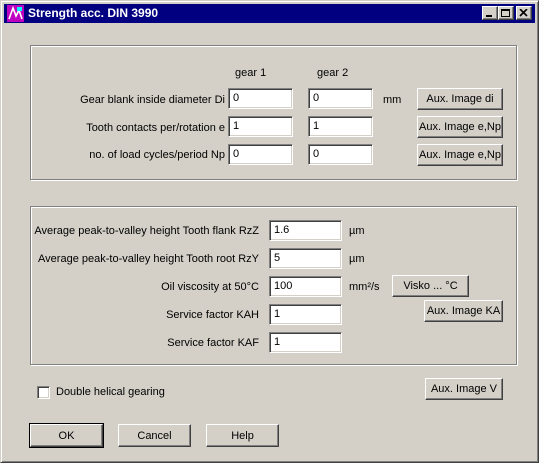 This screenshot has width=539, height=463. What do you see at coordinates (340, 98) in the screenshot?
I see `inside-diameter-gear2-input: 0` at bounding box center [340, 98].